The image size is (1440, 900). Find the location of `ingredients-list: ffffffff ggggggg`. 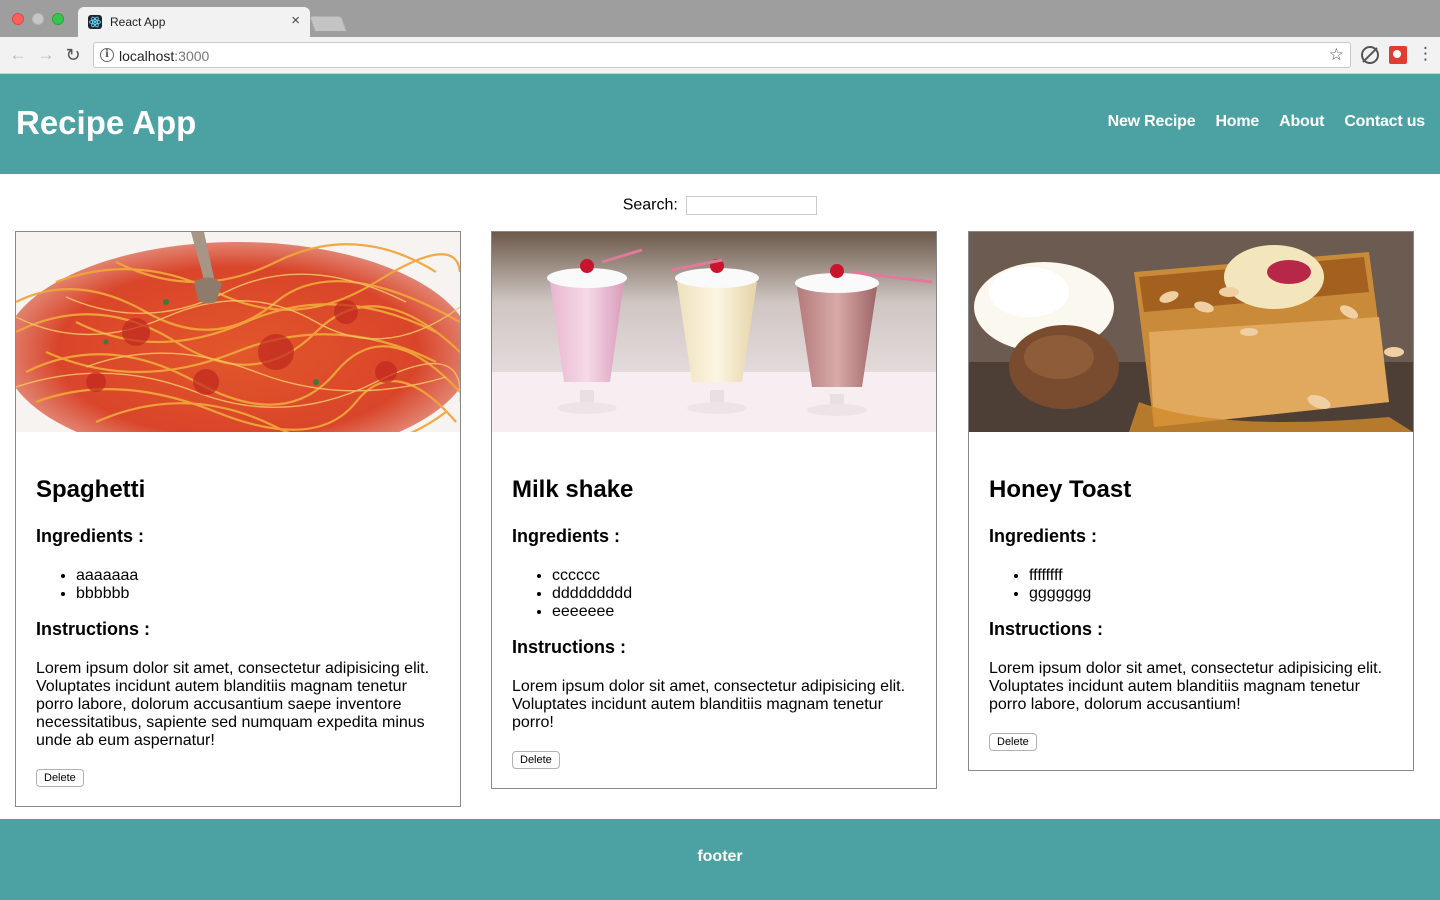

ingredients-list: ffffffff ggggggg is located at coordinates (1211, 585).